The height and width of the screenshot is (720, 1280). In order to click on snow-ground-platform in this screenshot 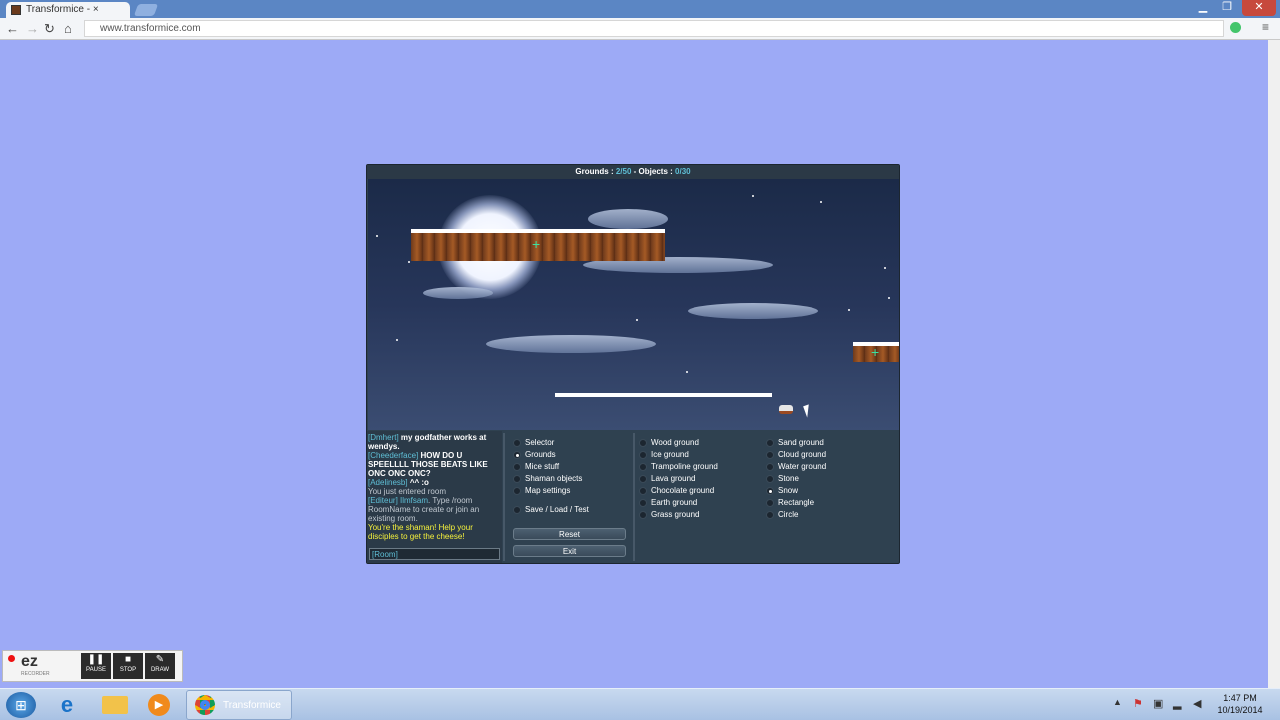, I will do `click(663, 395)`.